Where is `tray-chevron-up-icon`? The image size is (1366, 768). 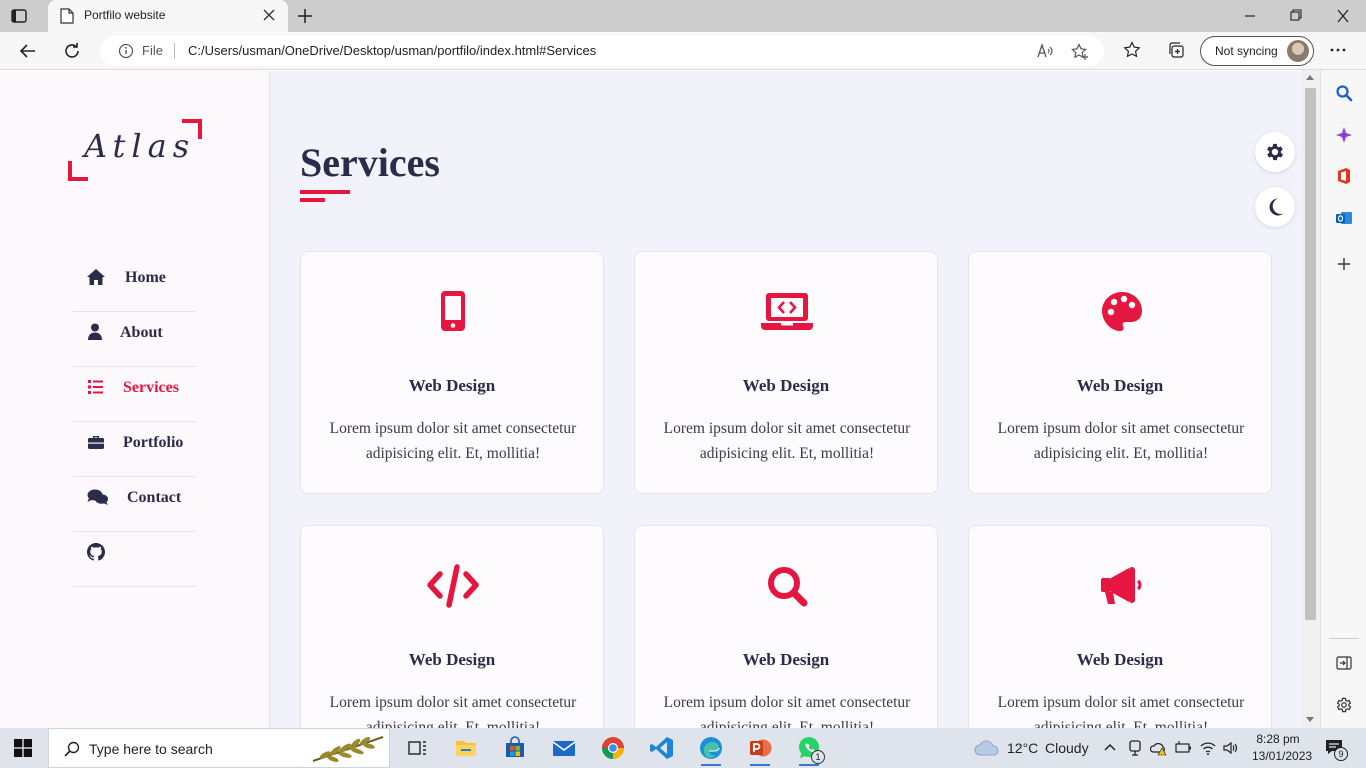 tray-chevron-up-icon is located at coordinates (1110, 750).